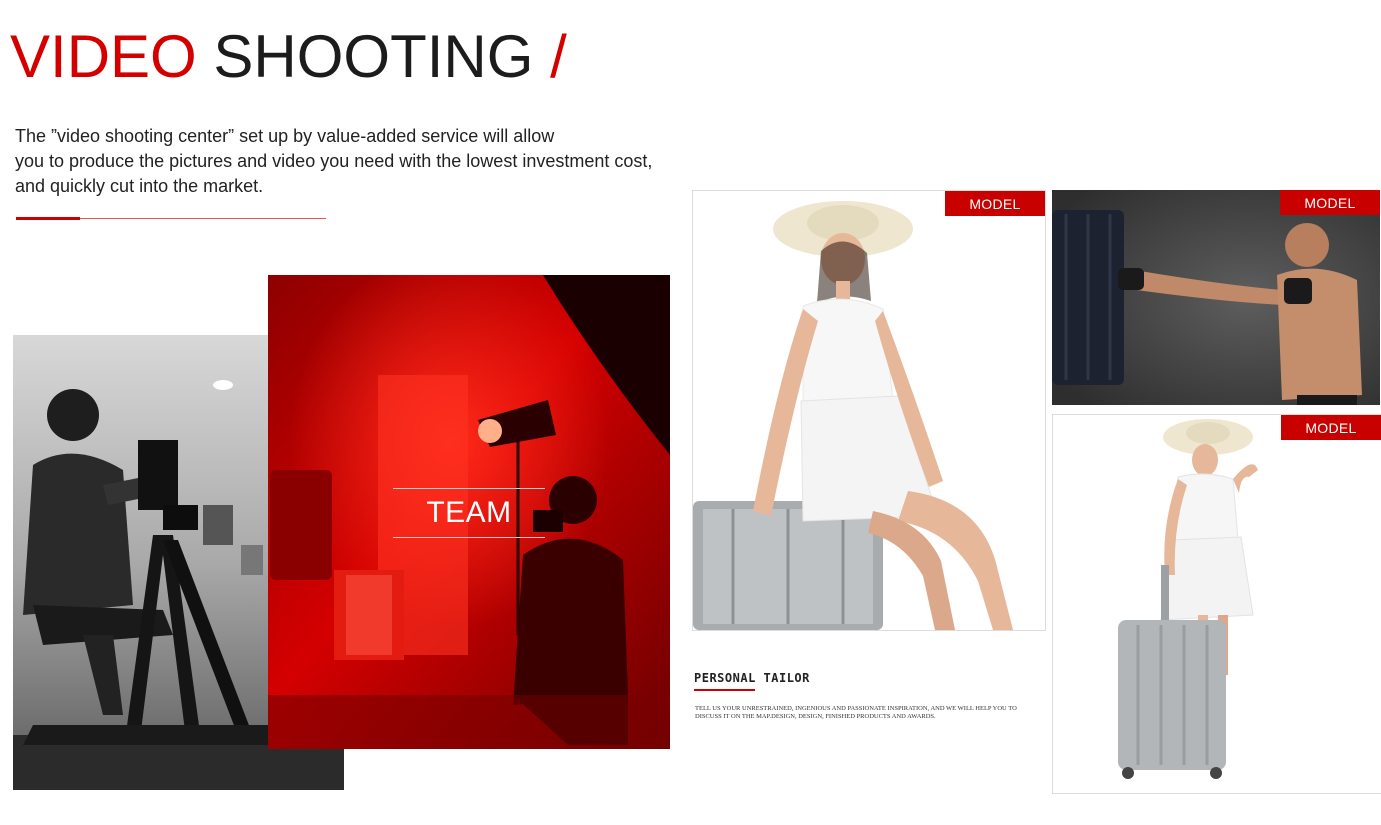  I want to click on team-label: TEAM, so click(469, 512).